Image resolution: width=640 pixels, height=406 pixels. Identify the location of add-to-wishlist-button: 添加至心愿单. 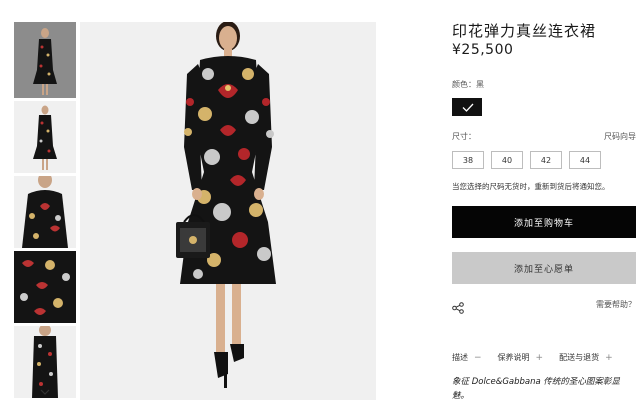
(544, 268).